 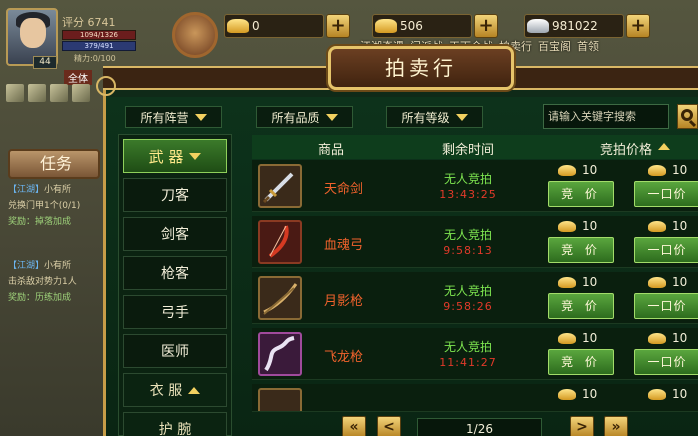 I want to click on quality-filter: 所有品质, so click(x=304, y=117).